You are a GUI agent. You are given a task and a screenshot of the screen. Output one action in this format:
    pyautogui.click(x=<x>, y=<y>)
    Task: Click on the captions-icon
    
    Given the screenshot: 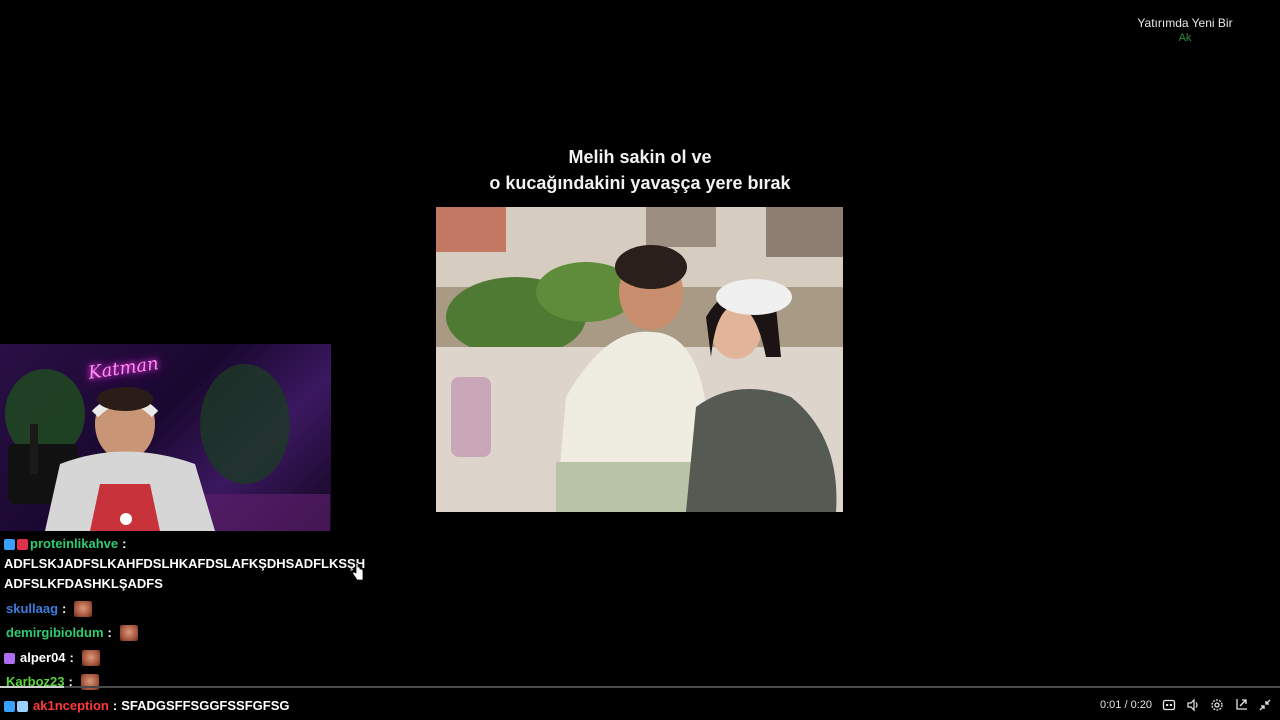 What is the action you would take?
    pyautogui.click(x=1169, y=705)
    